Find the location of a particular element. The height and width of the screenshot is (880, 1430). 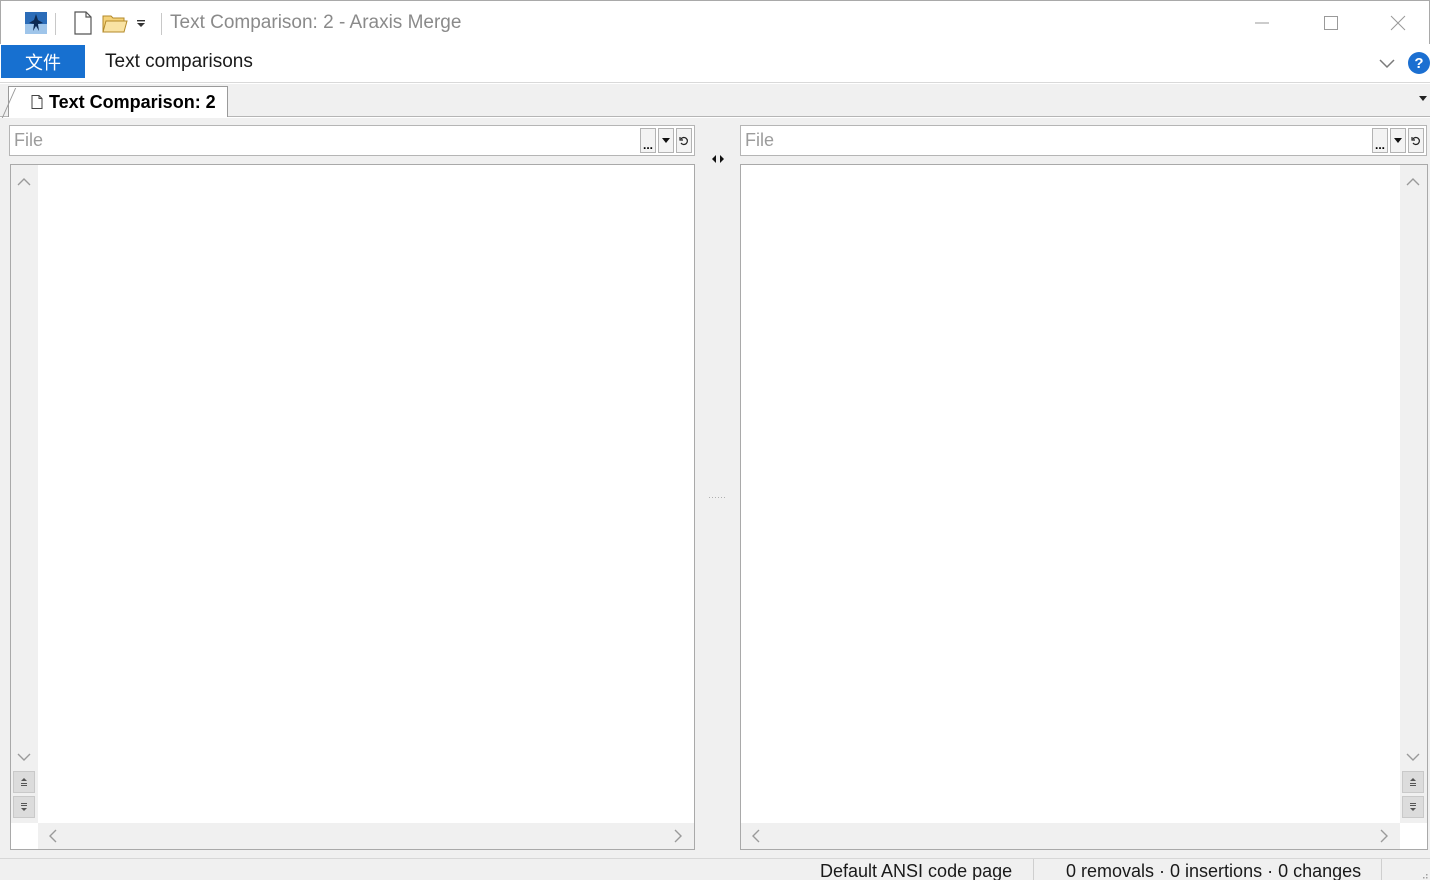

araxis-app-icon is located at coordinates (36, 23).